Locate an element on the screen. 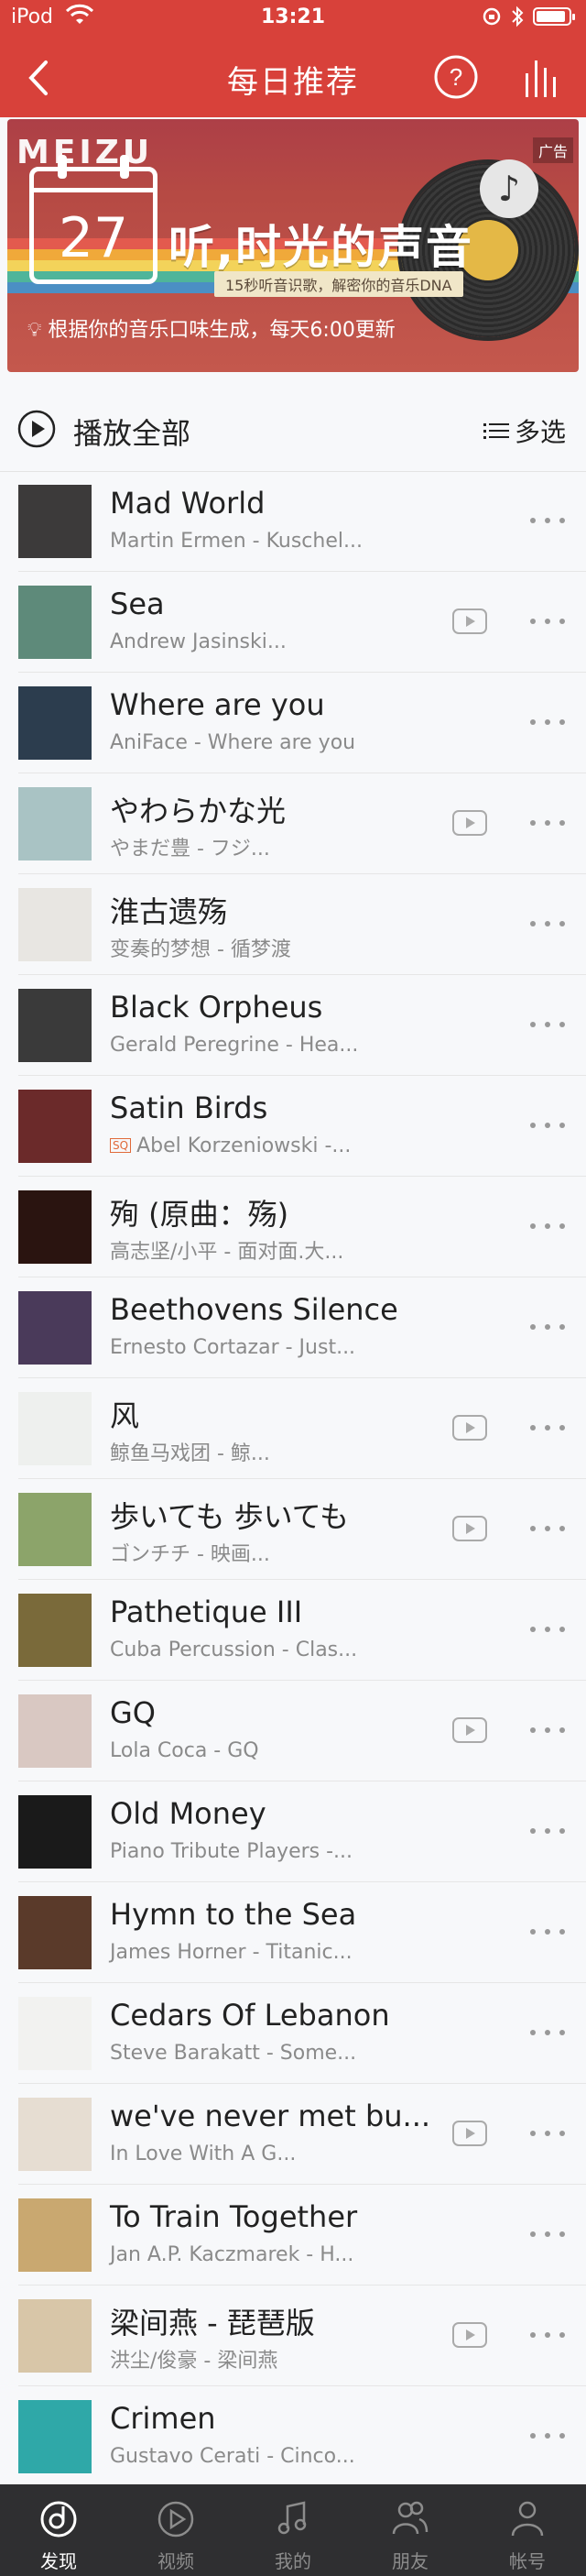 The image size is (586, 2576). song-title: To Train Together is located at coordinates (234, 2216).